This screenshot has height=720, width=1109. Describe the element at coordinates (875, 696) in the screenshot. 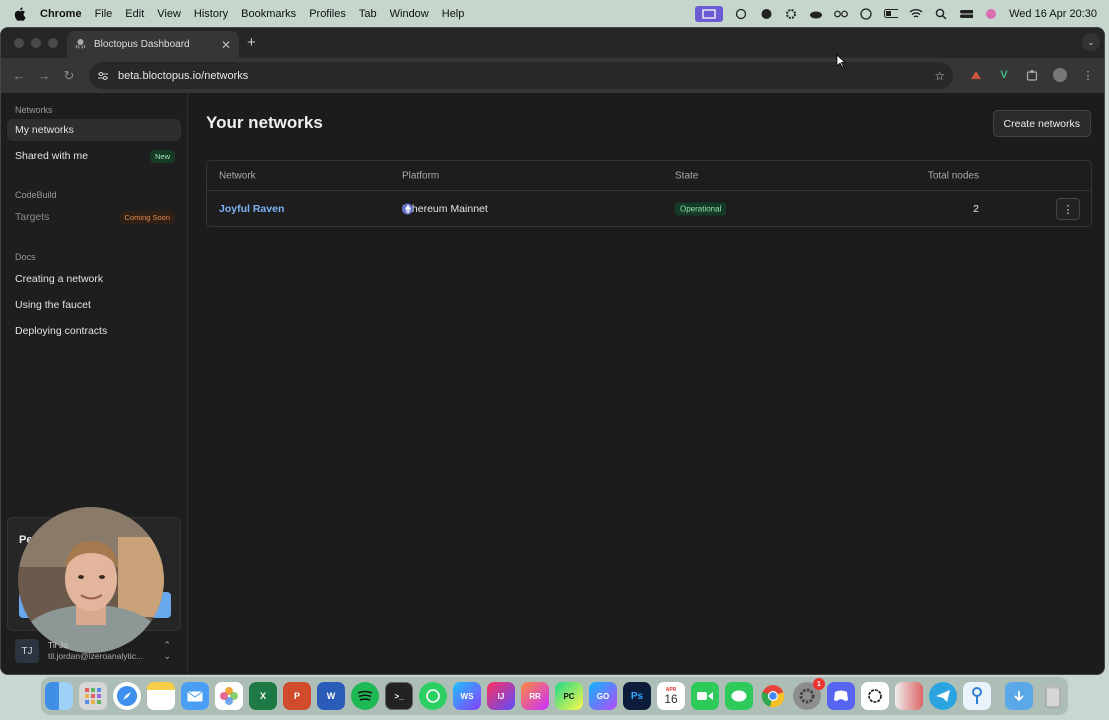

I see `chatgpt-icon` at that location.